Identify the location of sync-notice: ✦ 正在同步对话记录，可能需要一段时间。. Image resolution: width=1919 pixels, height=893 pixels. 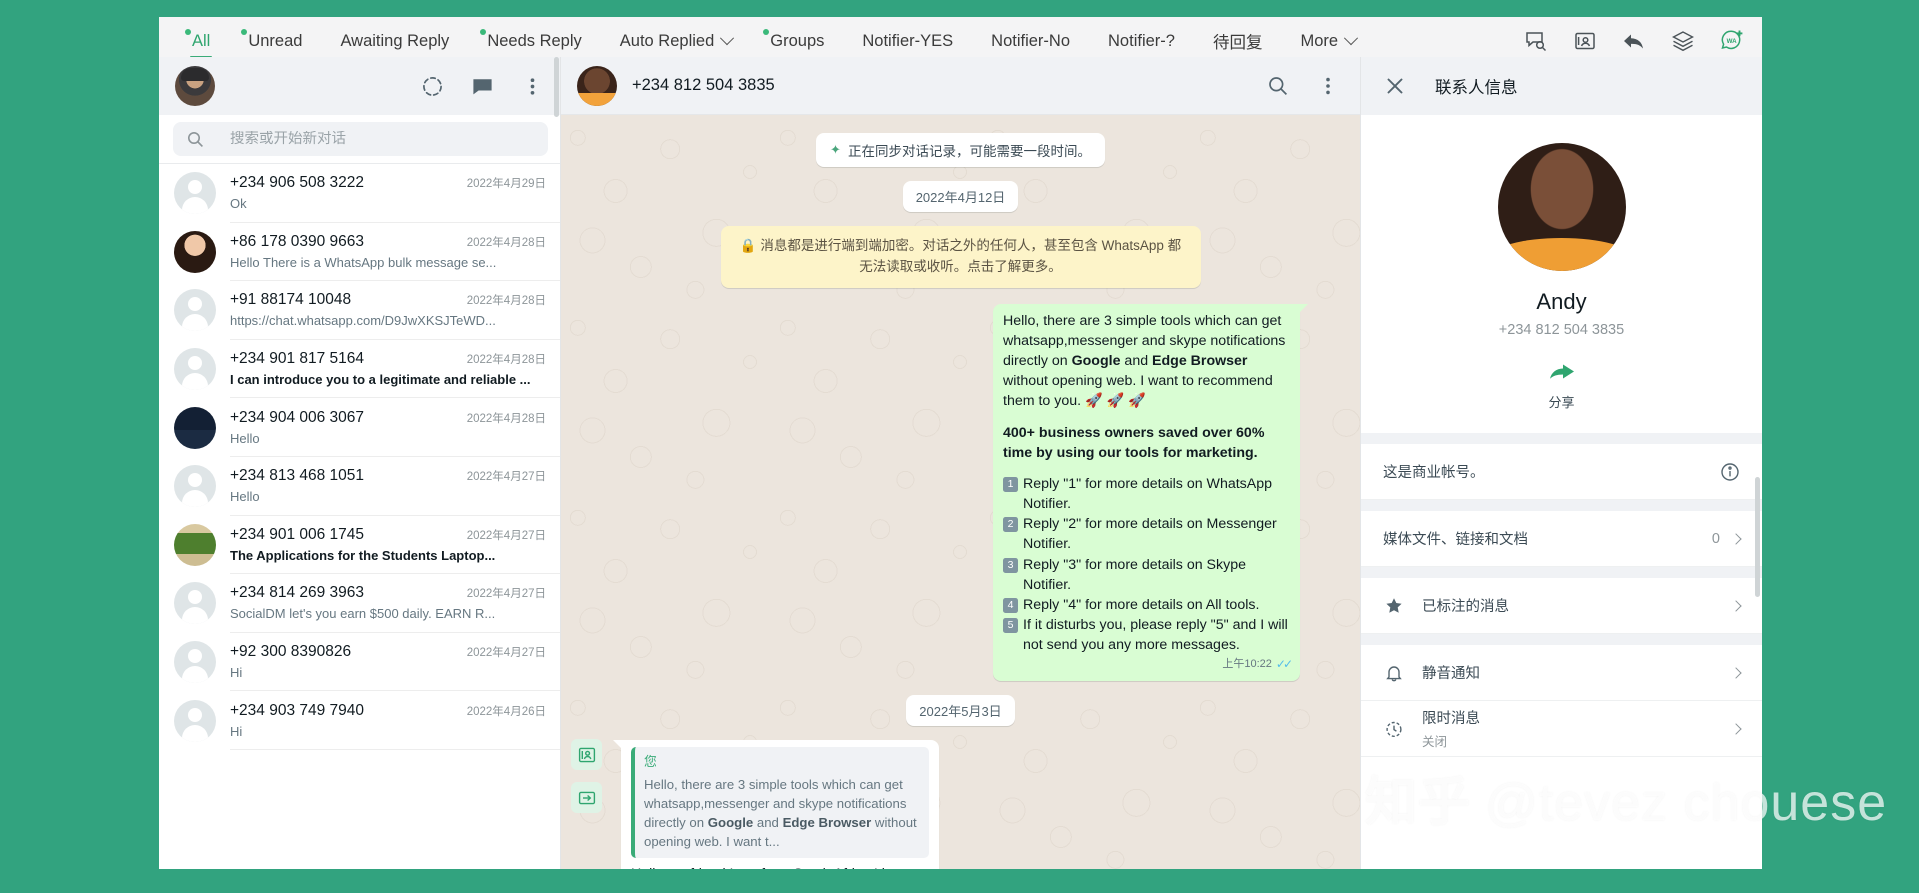
(960, 150).